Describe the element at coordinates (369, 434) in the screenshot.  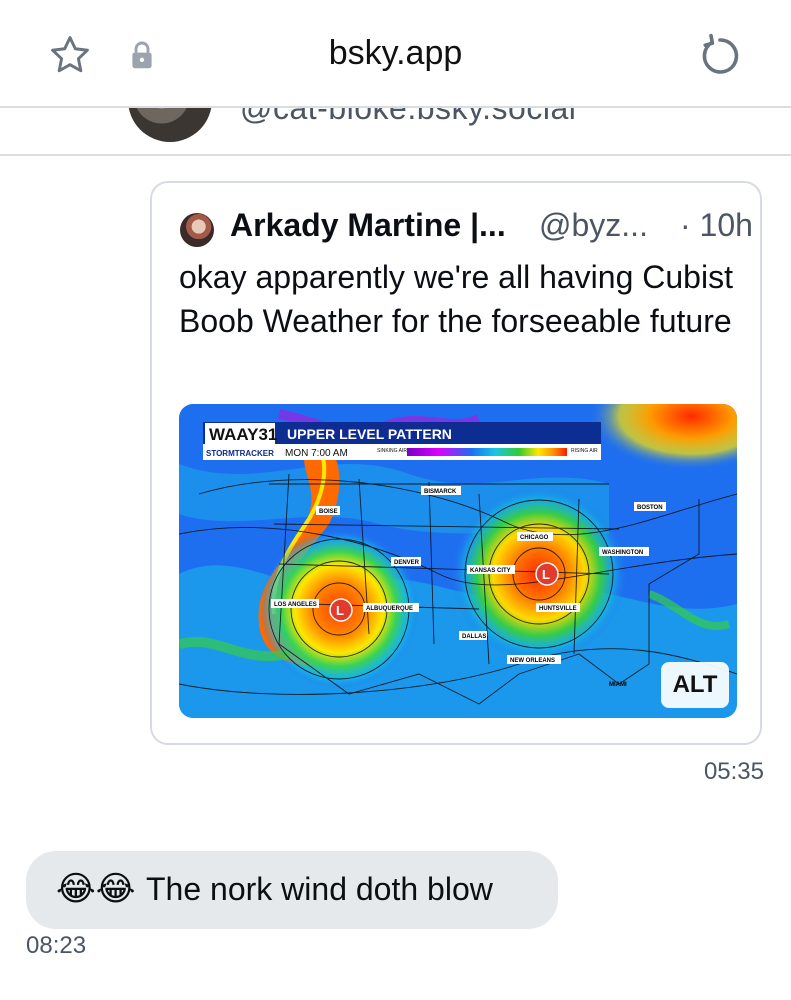
I see `map-title: UPPER LEVEL PATTERN` at that location.